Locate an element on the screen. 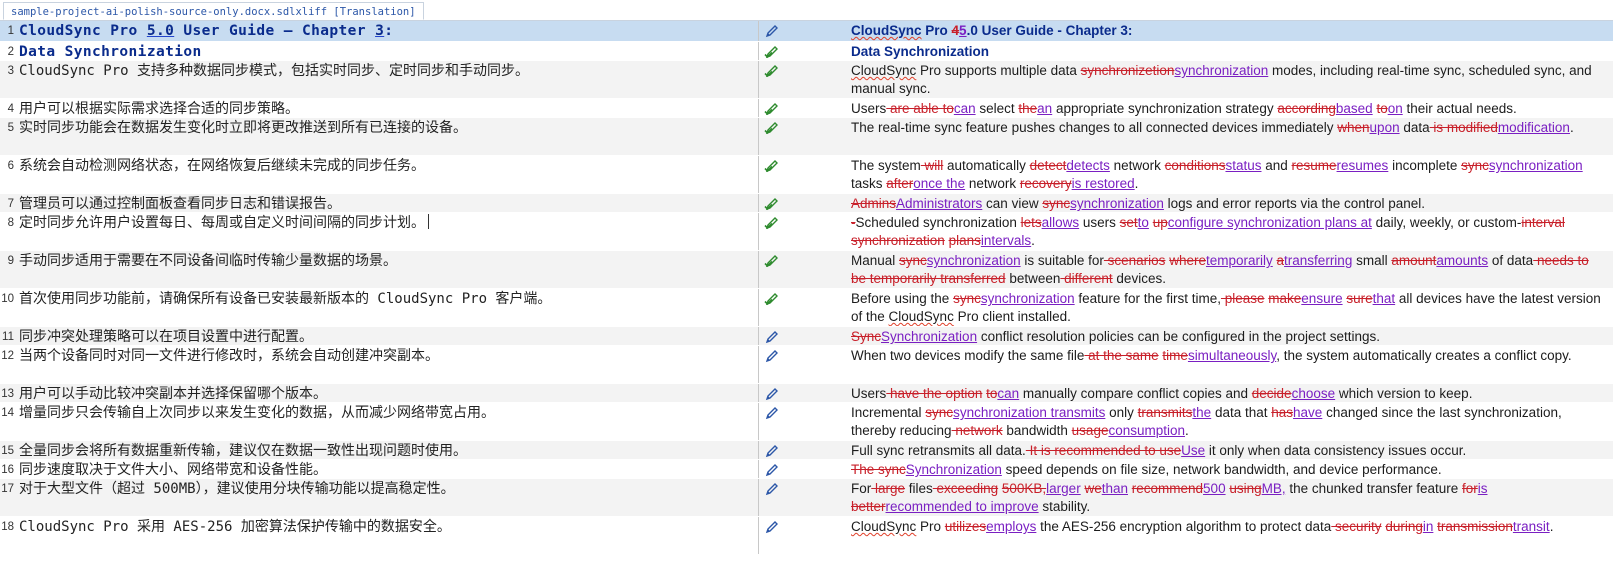 Image resolution: width=1613 pixels, height=561 pixels. source-cell: 手动同步适用于需要在不同设备间临时传输少量数据的场景。 is located at coordinates (387, 269).